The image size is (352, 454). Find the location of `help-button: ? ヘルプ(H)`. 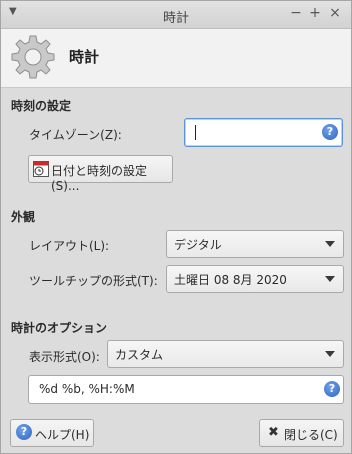

help-button: ? ヘルプ(H) is located at coordinates (52, 433).